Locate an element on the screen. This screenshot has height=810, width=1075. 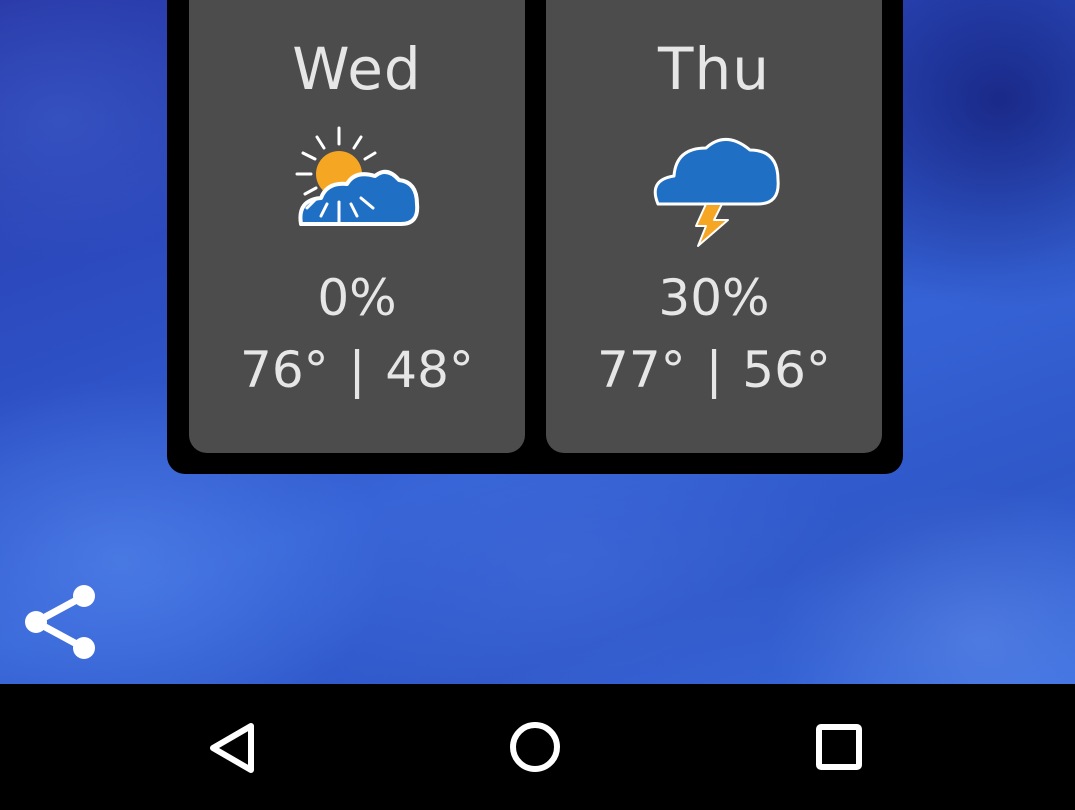
precipitation-chance: 30% is located at coordinates (714, 298).